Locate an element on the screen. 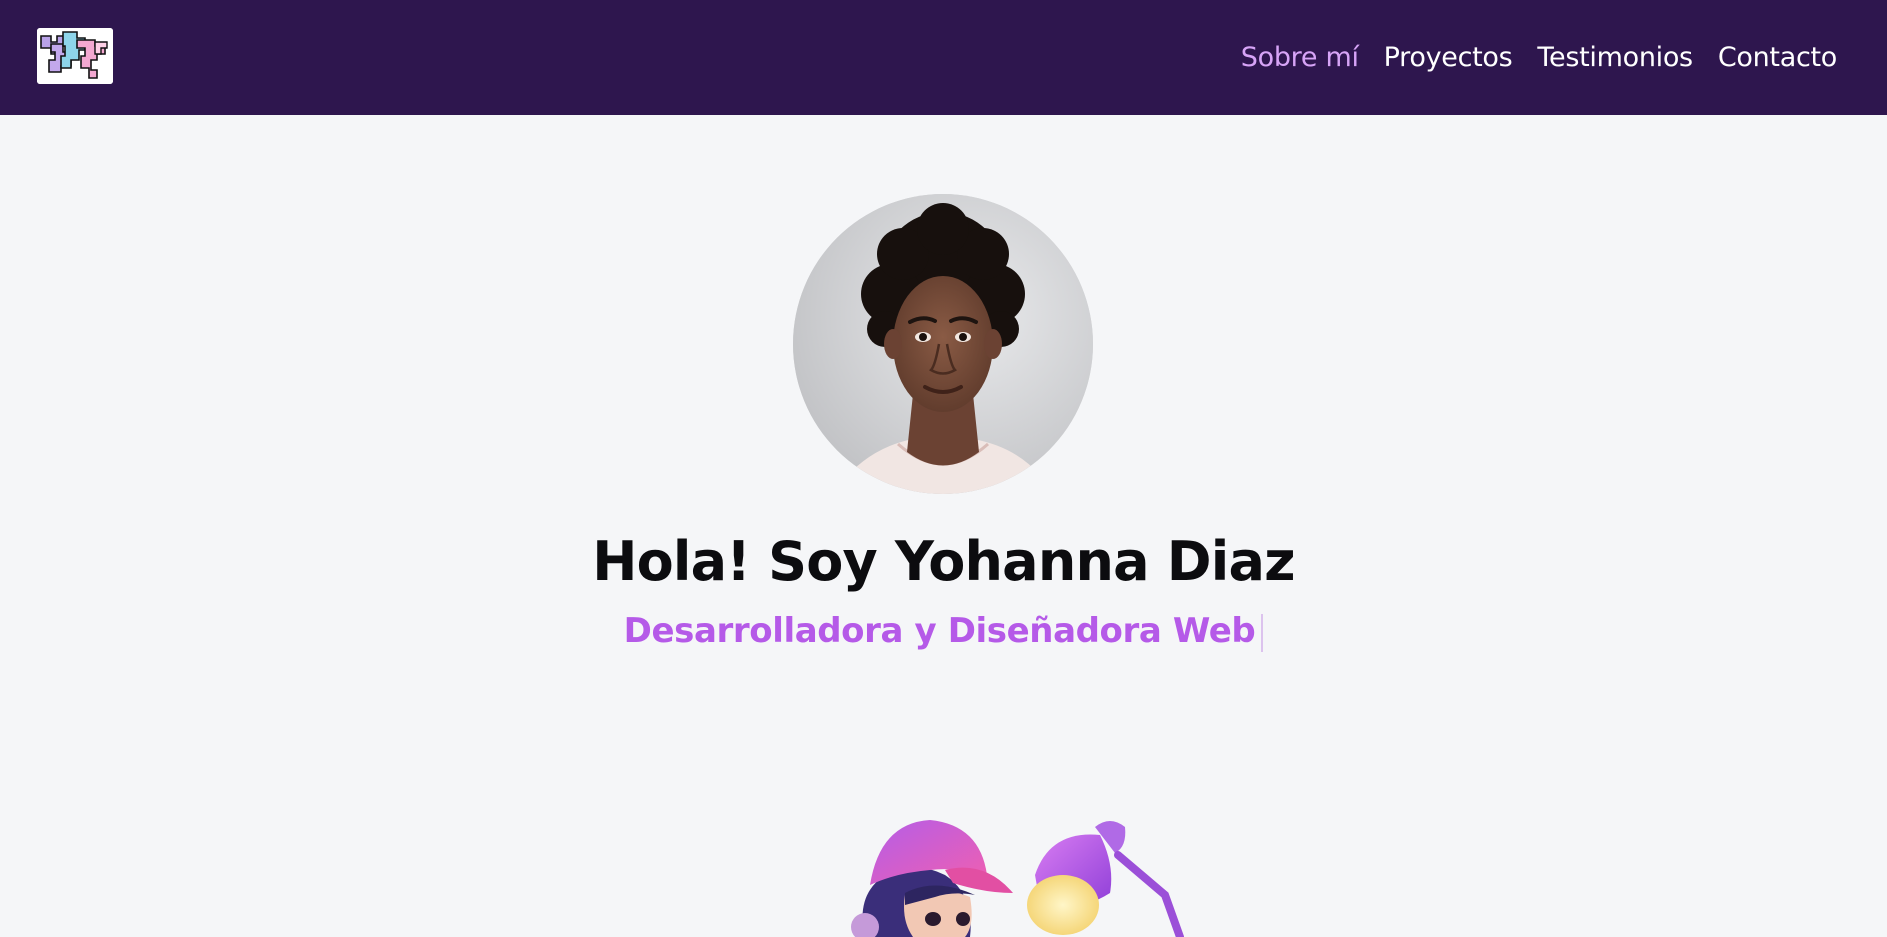 The image size is (1887, 937). hero-illustration is located at coordinates (1035, 876).